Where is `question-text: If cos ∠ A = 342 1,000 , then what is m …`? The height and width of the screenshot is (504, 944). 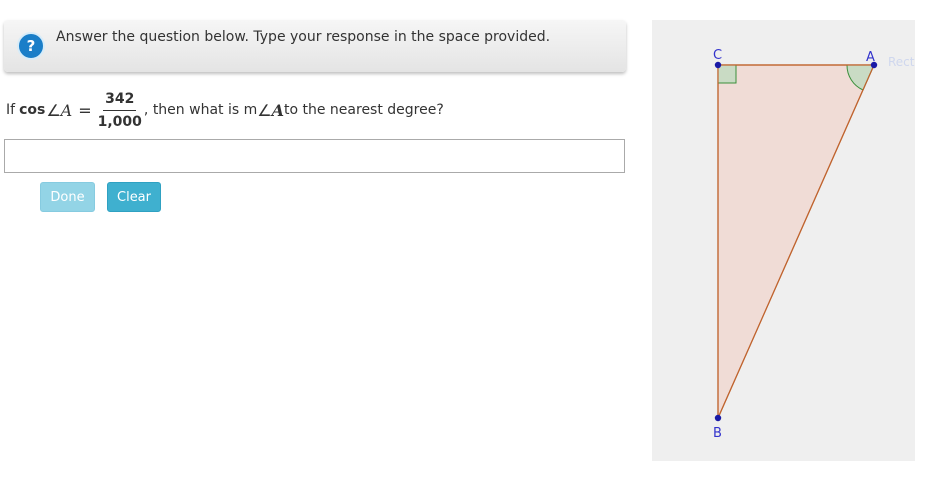 question-text: If cos ∠ A = 342 1,000 , then what is m … is located at coordinates (225, 110).